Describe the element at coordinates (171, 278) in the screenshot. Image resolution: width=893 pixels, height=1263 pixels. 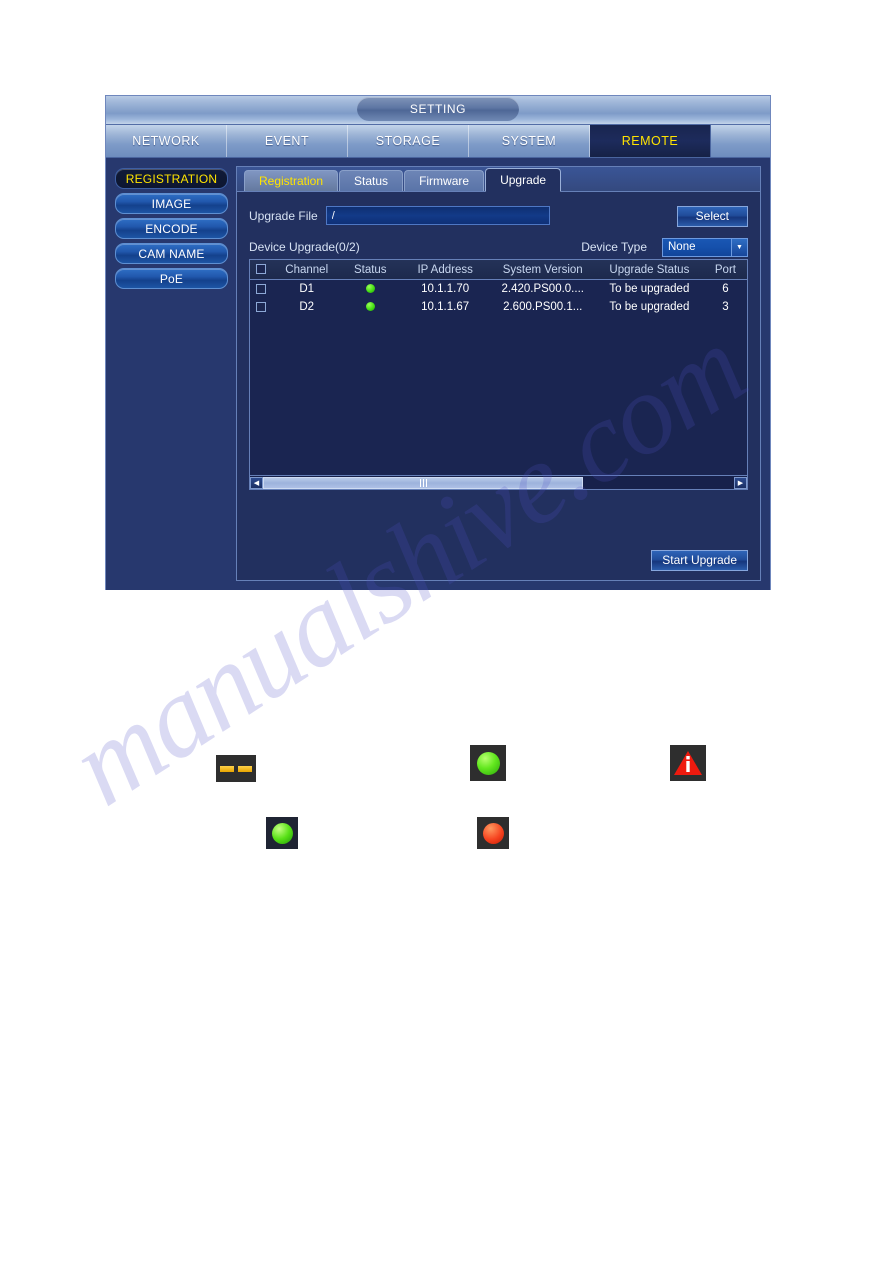
I see `sidebar-item-poe: PoE` at that location.